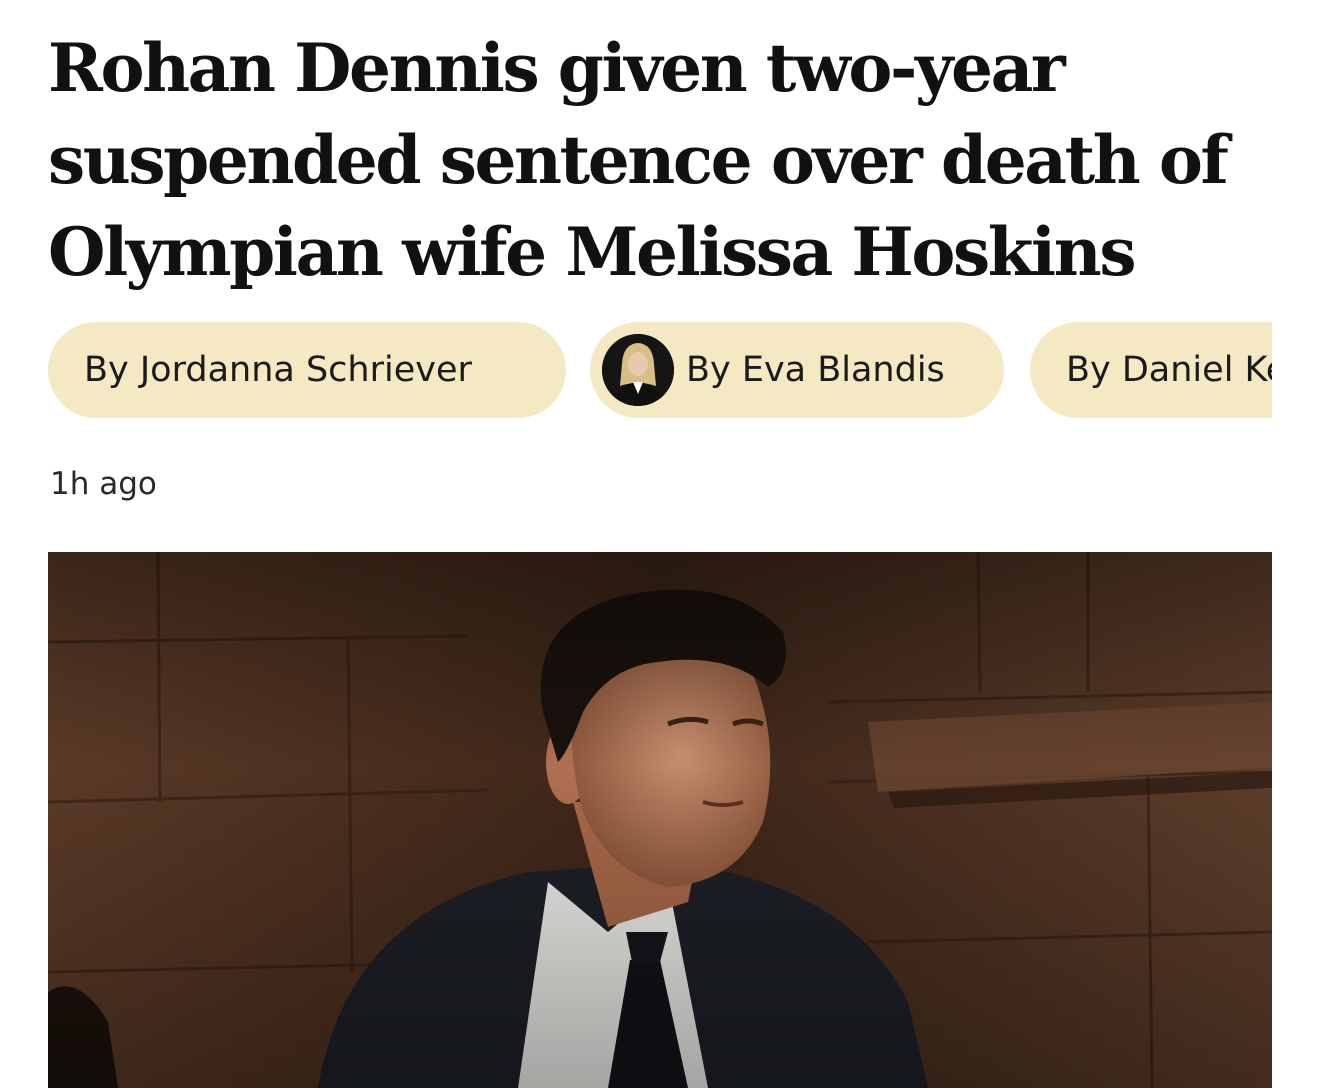  What do you see at coordinates (103, 484) in the screenshot?
I see `publish-timestamp: 1h ago` at bounding box center [103, 484].